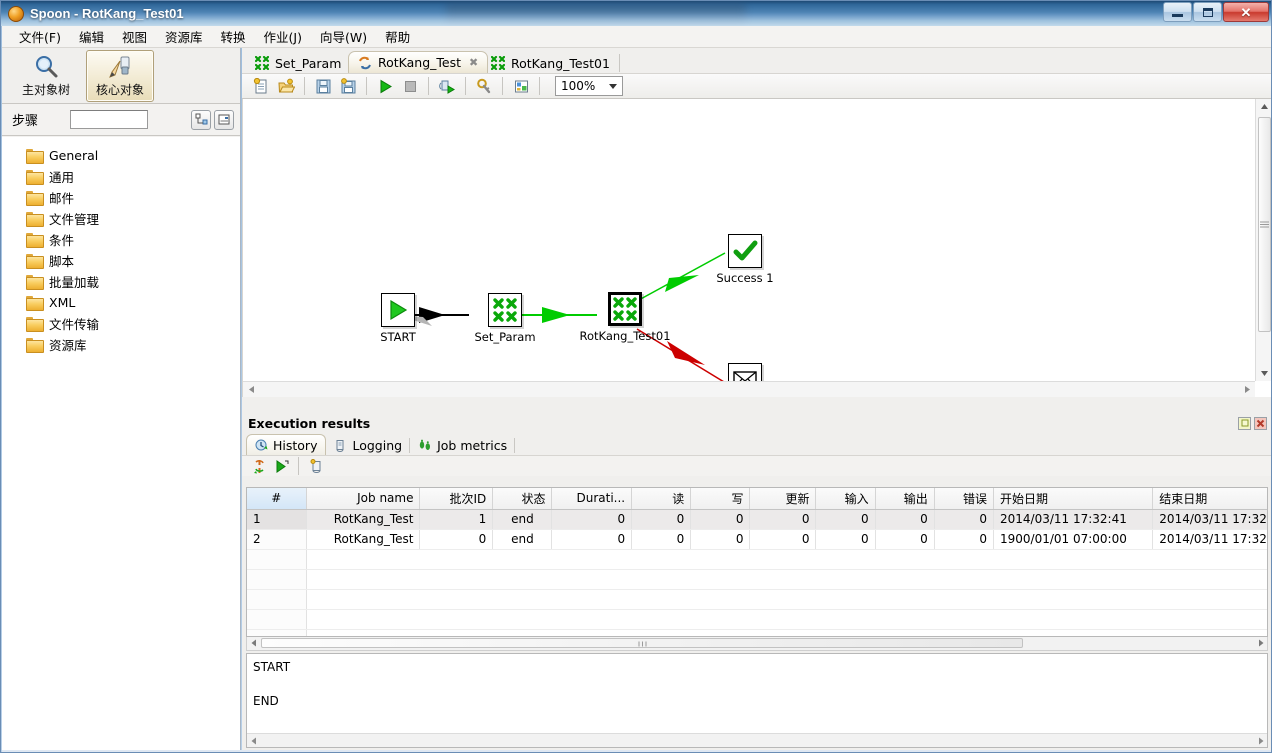 Image resolution: width=1272 pixels, height=753 pixels. Describe the element at coordinates (121, 218) in the screenshot. I see `tree-item-file-management: 文件管理` at that location.